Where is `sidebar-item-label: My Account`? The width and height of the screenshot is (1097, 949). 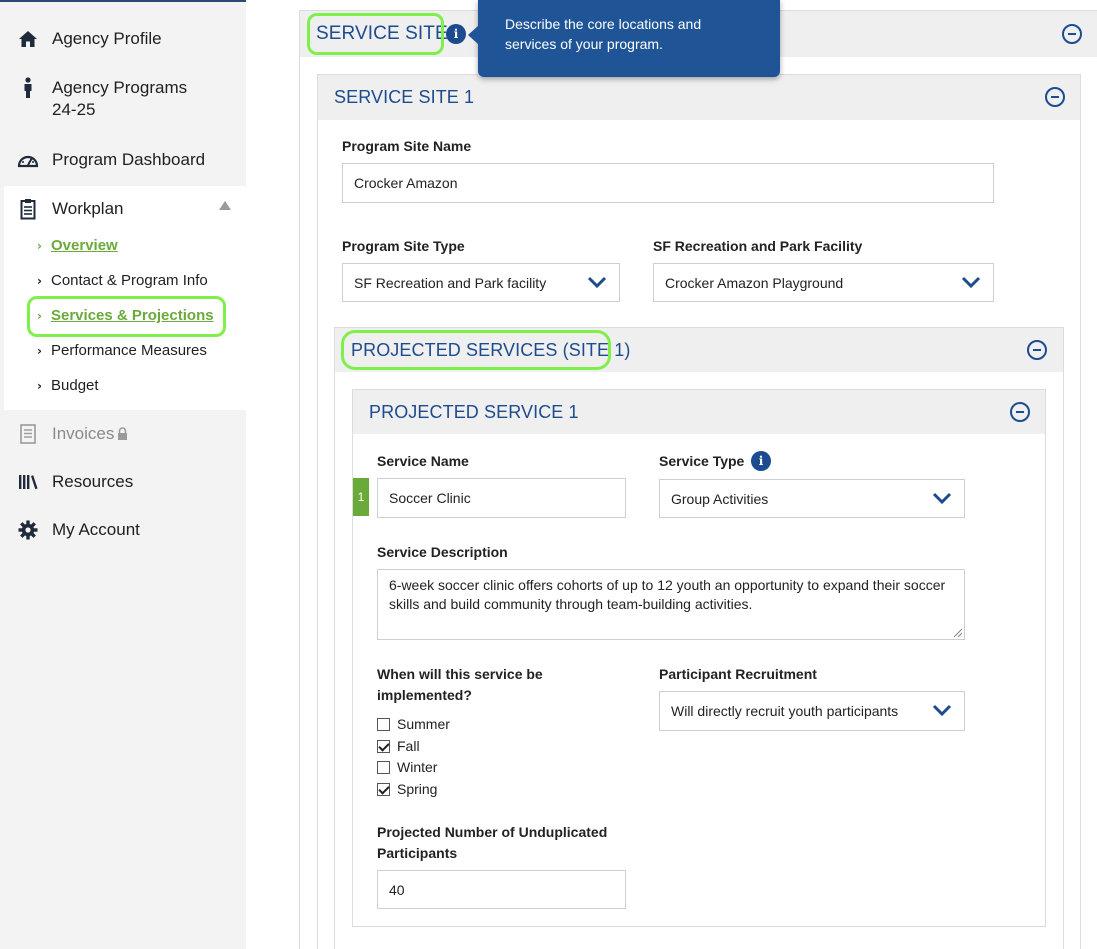 sidebar-item-label: My Account is located at coordinates (96, 529).